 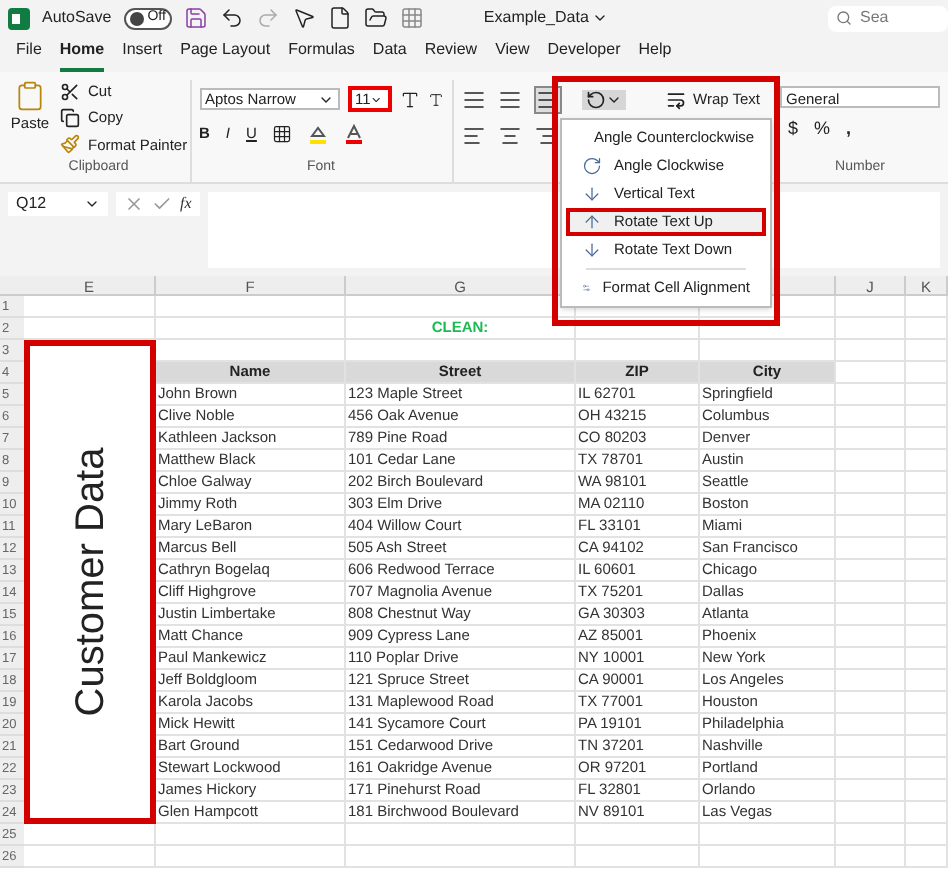 What do you see at coordinates (90, 582) in the screenshot?
I see `rotated-label: Customer Data` at bounding box center [90, 582].